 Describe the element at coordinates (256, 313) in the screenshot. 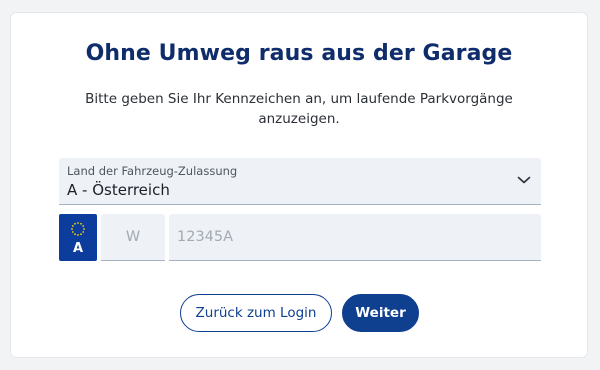

I see `back-to-login-button: Zurück zum Login` at that location.